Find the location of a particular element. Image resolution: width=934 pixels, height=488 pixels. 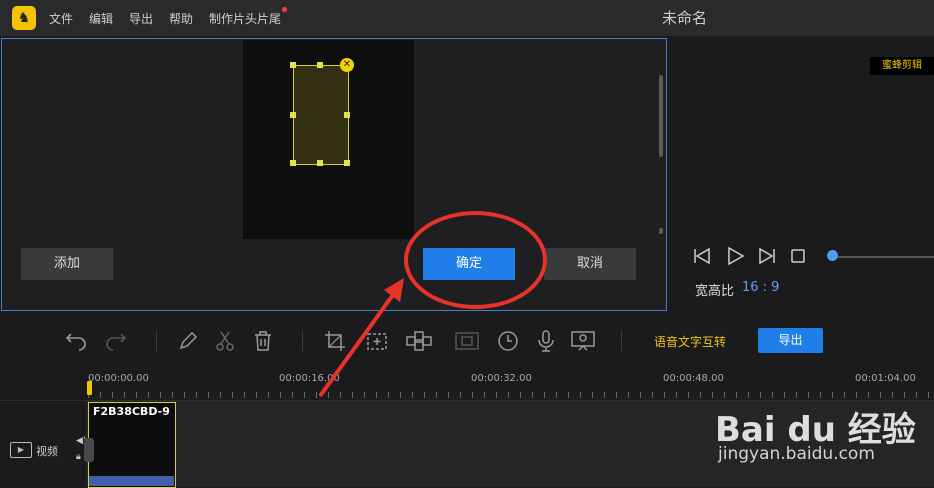

stop-icon is located at coordinates (798, 256).